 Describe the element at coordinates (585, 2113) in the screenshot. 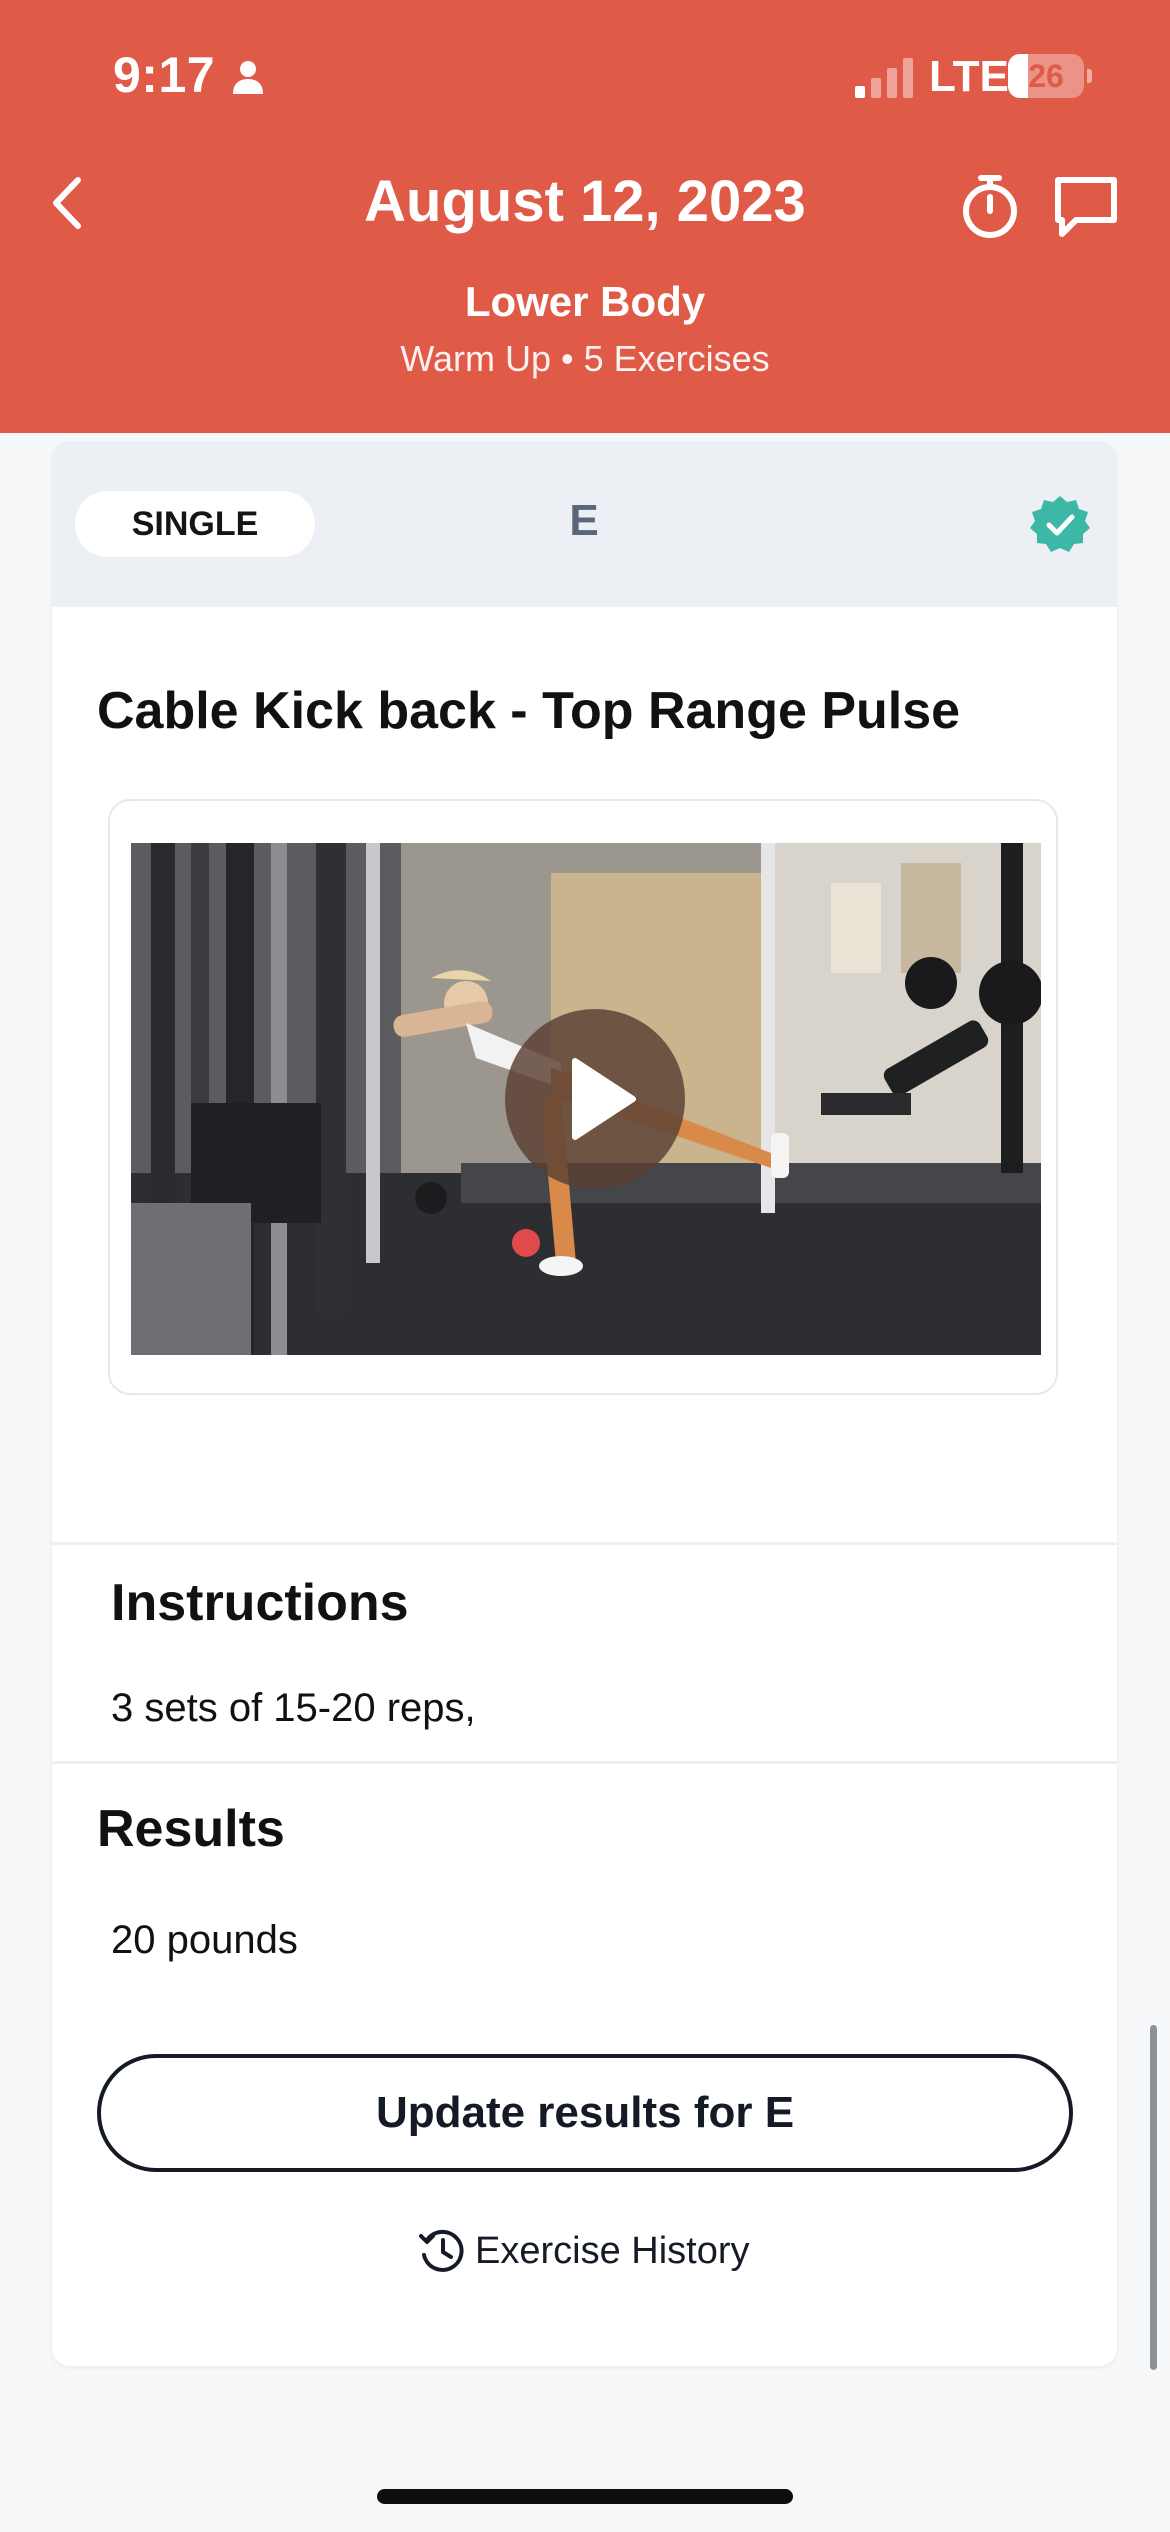

I see `update-results-button: Update results for E` at that location.